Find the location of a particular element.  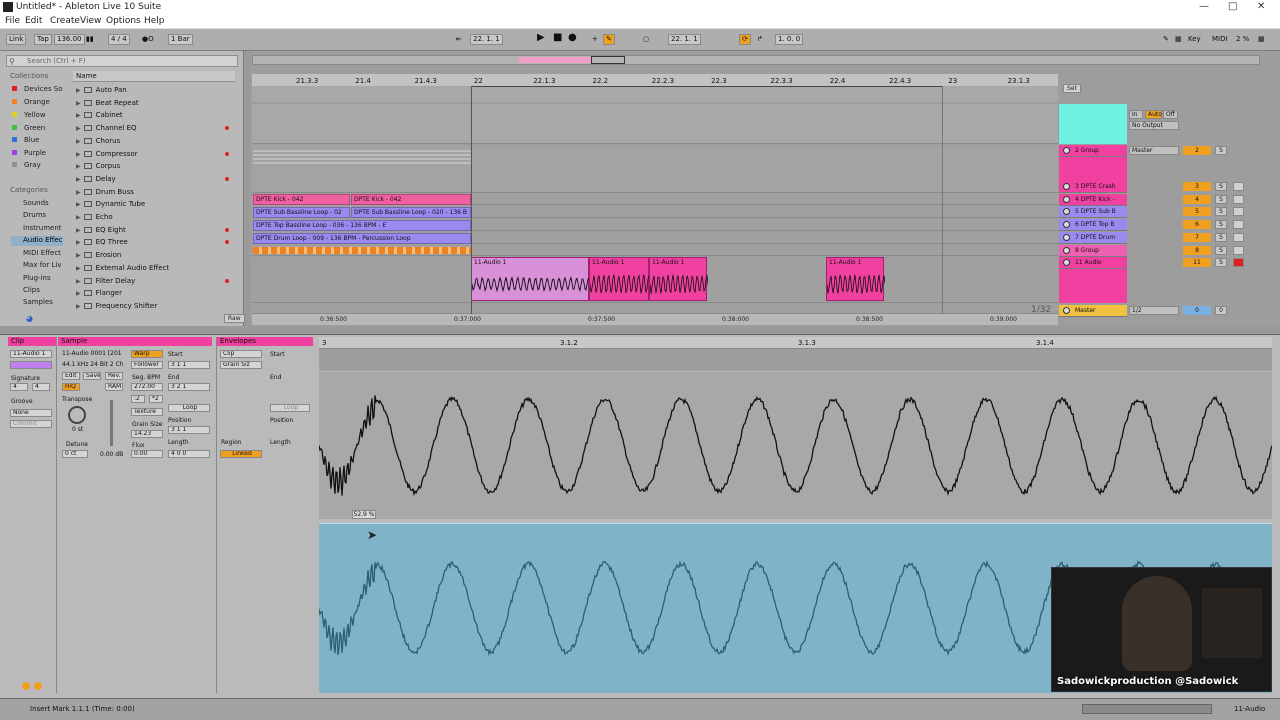

menu-options: Options is located at coordinates (123, 21).